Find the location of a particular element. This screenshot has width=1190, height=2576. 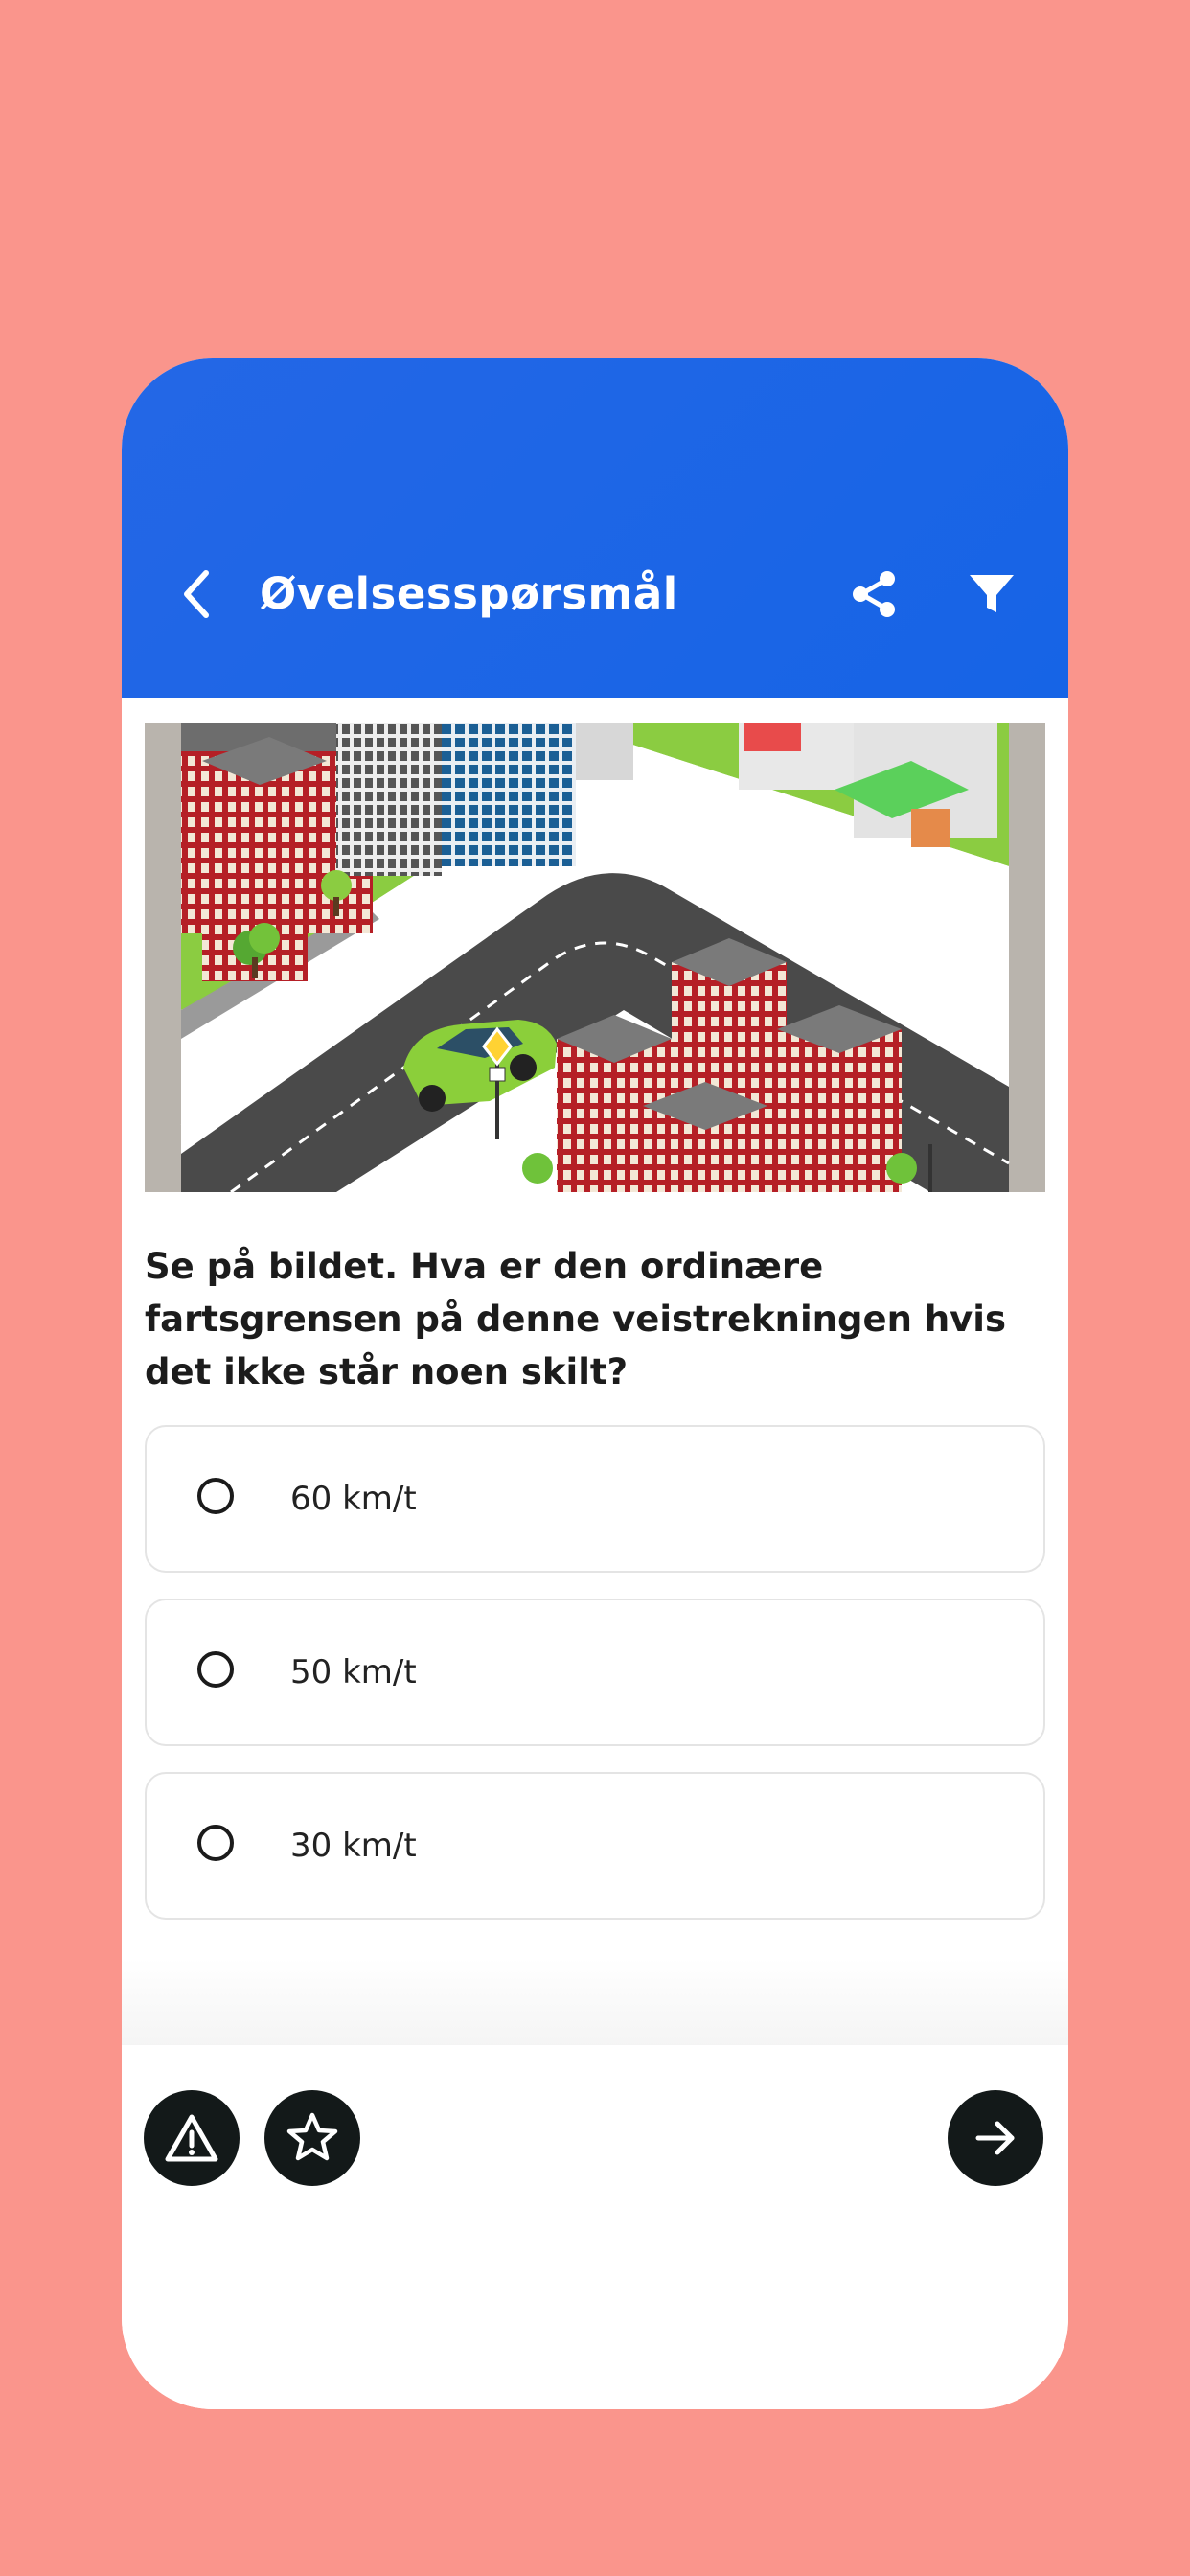

star-icon is located at coordinates (312, 2136).